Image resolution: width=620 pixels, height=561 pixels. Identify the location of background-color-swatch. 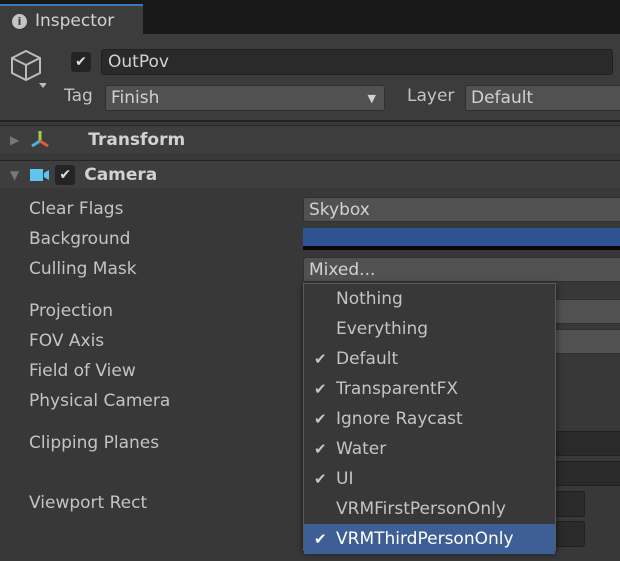
(461, 239).